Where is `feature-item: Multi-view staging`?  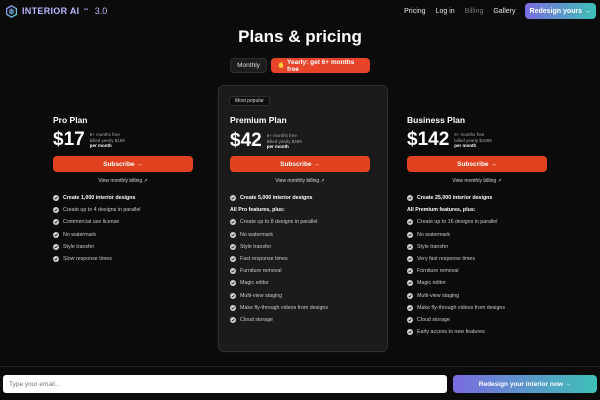 feature-item: Multi-view staging is located at coordinates (279, 296).